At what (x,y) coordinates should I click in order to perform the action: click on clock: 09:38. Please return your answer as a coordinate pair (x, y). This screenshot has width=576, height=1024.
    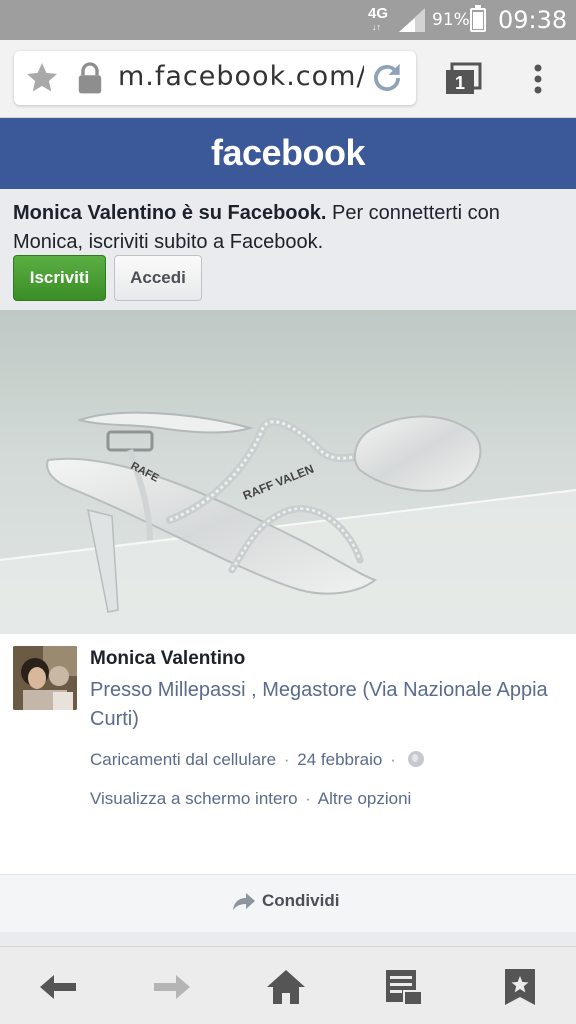
    Looking at the image, I should click on (533, 20).